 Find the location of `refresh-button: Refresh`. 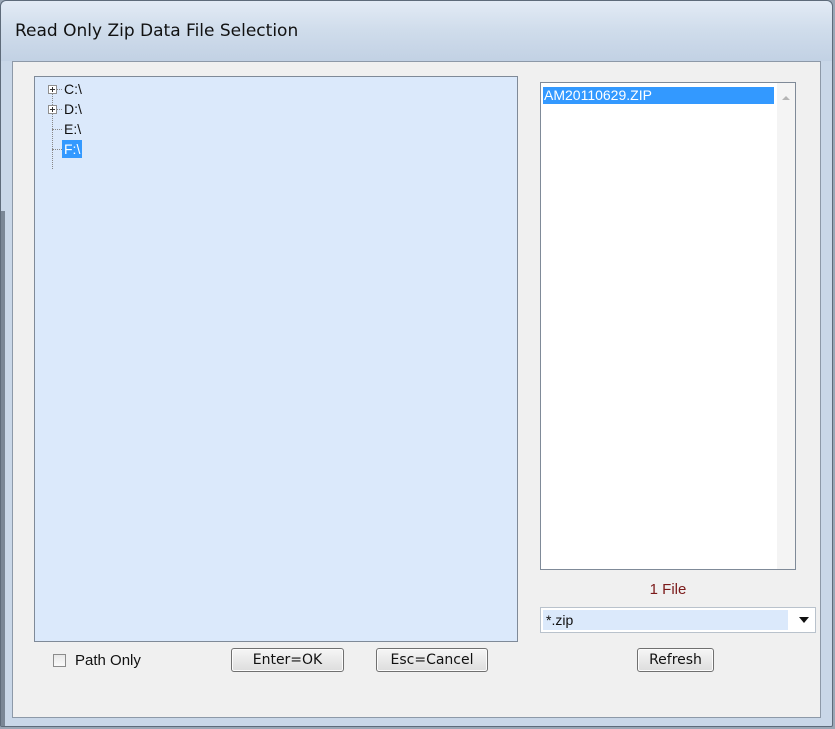

refresh-button: Refresh is located at coordinates (675, 660).